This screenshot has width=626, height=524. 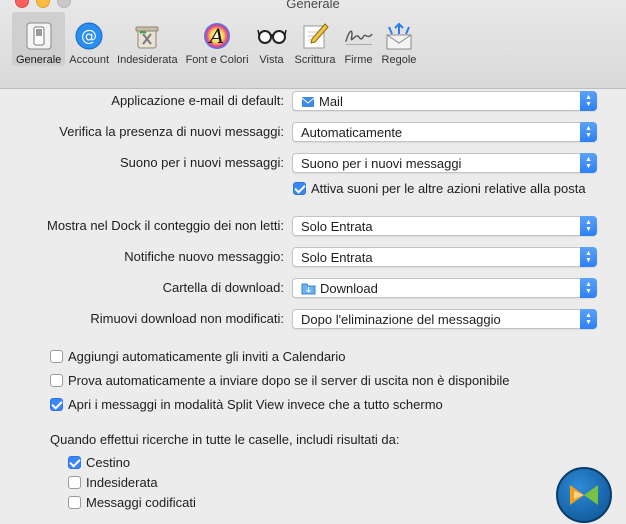 I want to click on tab-label: Vista, so click(x=271, y=60).